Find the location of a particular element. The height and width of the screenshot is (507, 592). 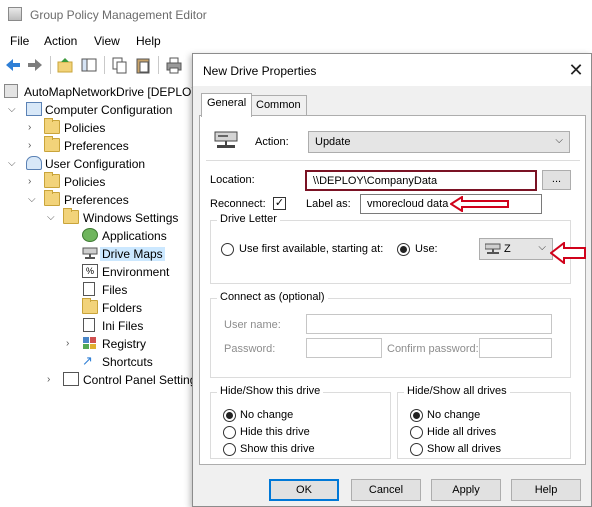

show-this-drive-radio is located at coordinates (229, 449).